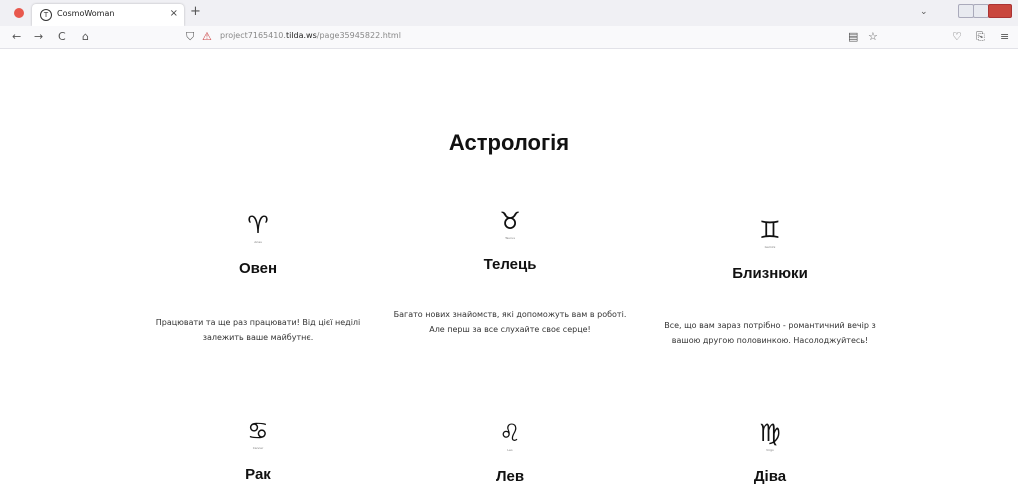  What do you see at coordinates (924, 12) in the screenshot?
I see `list-all-tabs-icon: ⌄` at bounding box center [924, 12].